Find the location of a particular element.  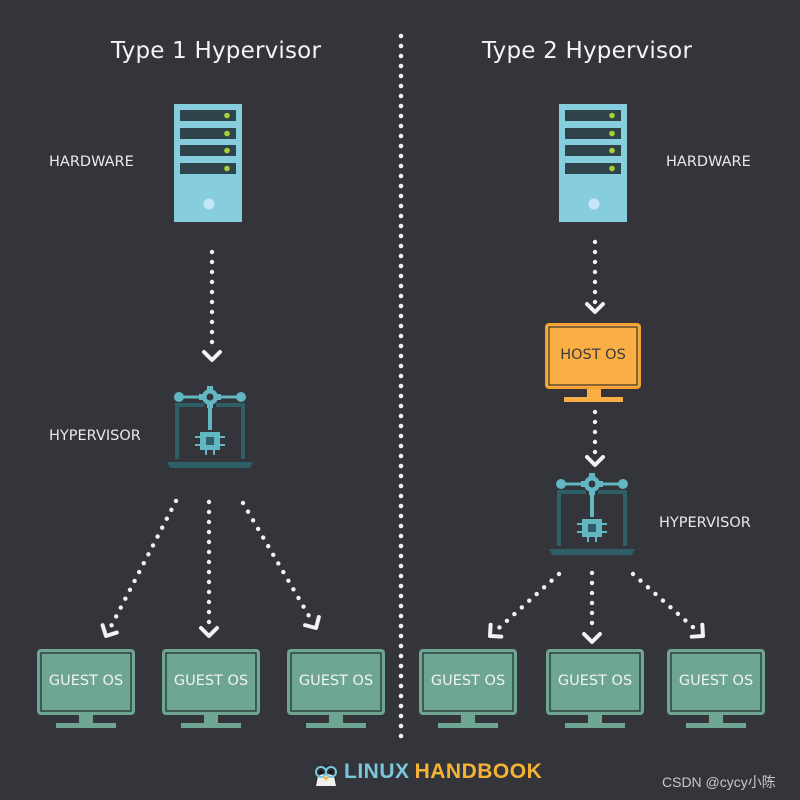

host-os-label: HOST OS is located at coordinates (593, 355).